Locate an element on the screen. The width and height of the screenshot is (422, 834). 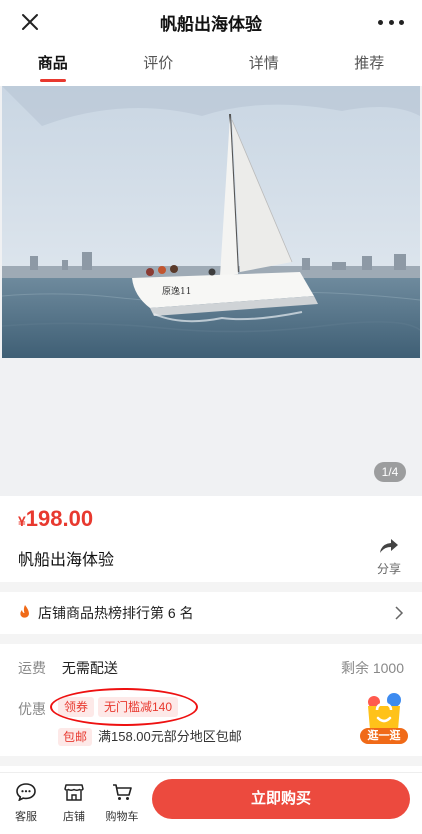
page-title: 帆船出海体验 is located at coordinates (211, 24).